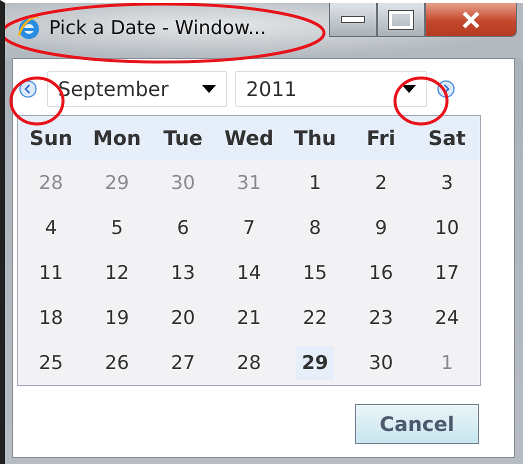 This screenshot has height=464, width=523. Describe the element at coordinates (381, 317) in the screenshot. I see `calendar-day: 23` at that location.